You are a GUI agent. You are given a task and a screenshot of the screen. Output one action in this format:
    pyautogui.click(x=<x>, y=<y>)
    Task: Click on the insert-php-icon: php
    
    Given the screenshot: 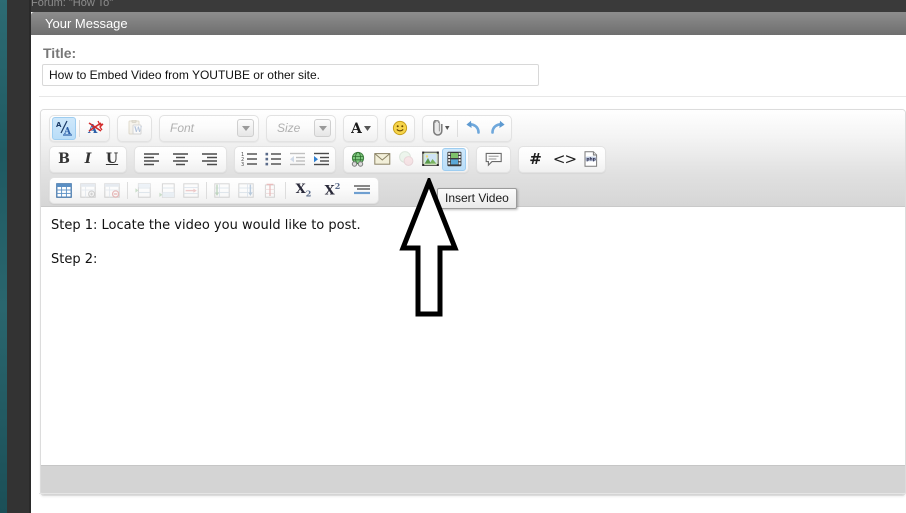 What is the action you would take?
    pyautogui.click(x=591, y=159)
    